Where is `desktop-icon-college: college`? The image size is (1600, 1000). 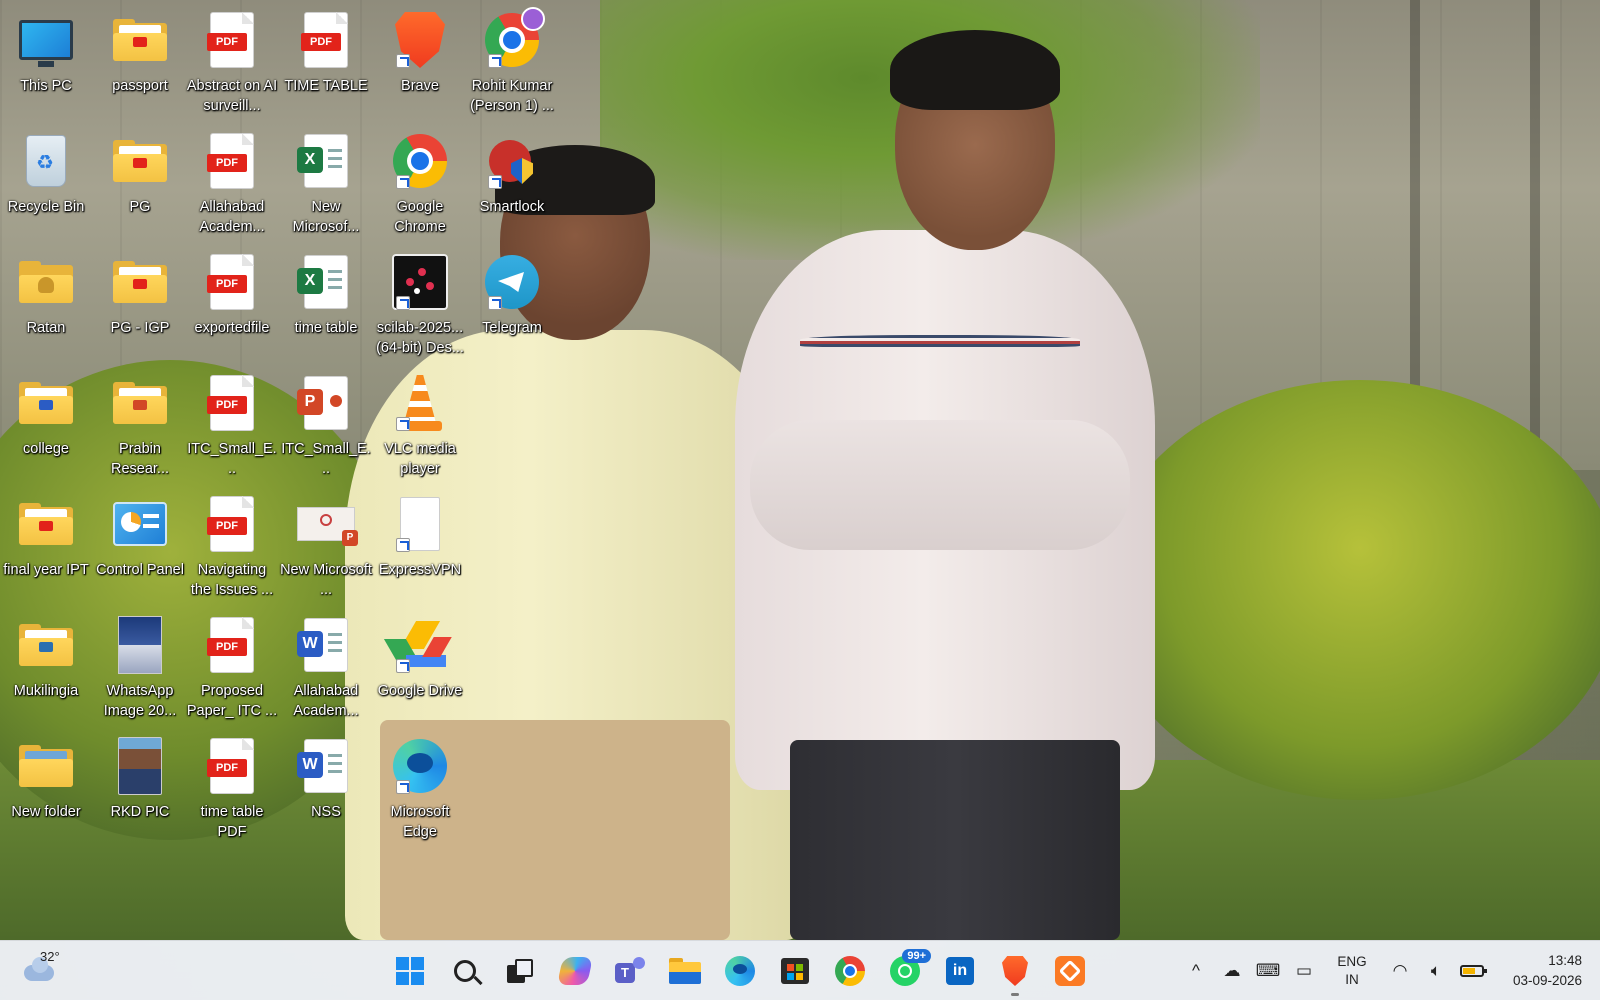 desktop-icon-college: college is located at coordinates (46, 428).